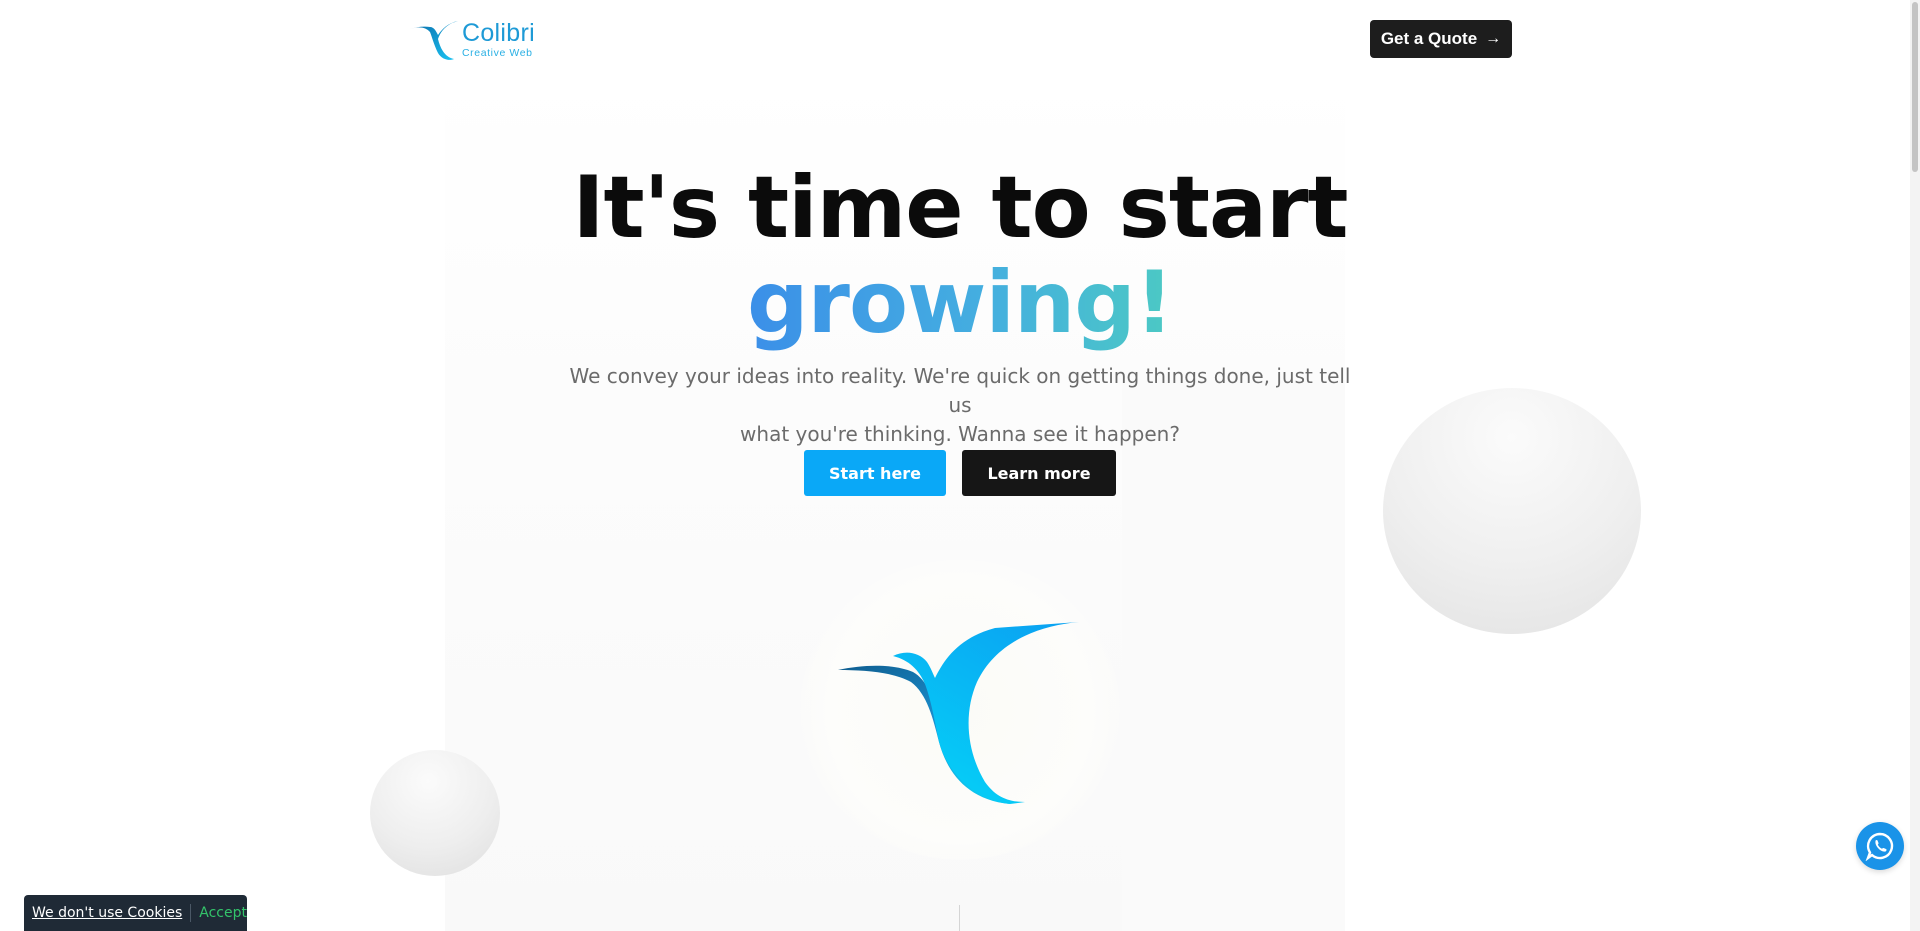 Image resolution: width=1920 pixels, height=931 pixels. What do you see at coordinates (191, 913) in the screenshot?
I see `cookie-divider` at bounding box center [191, 913].